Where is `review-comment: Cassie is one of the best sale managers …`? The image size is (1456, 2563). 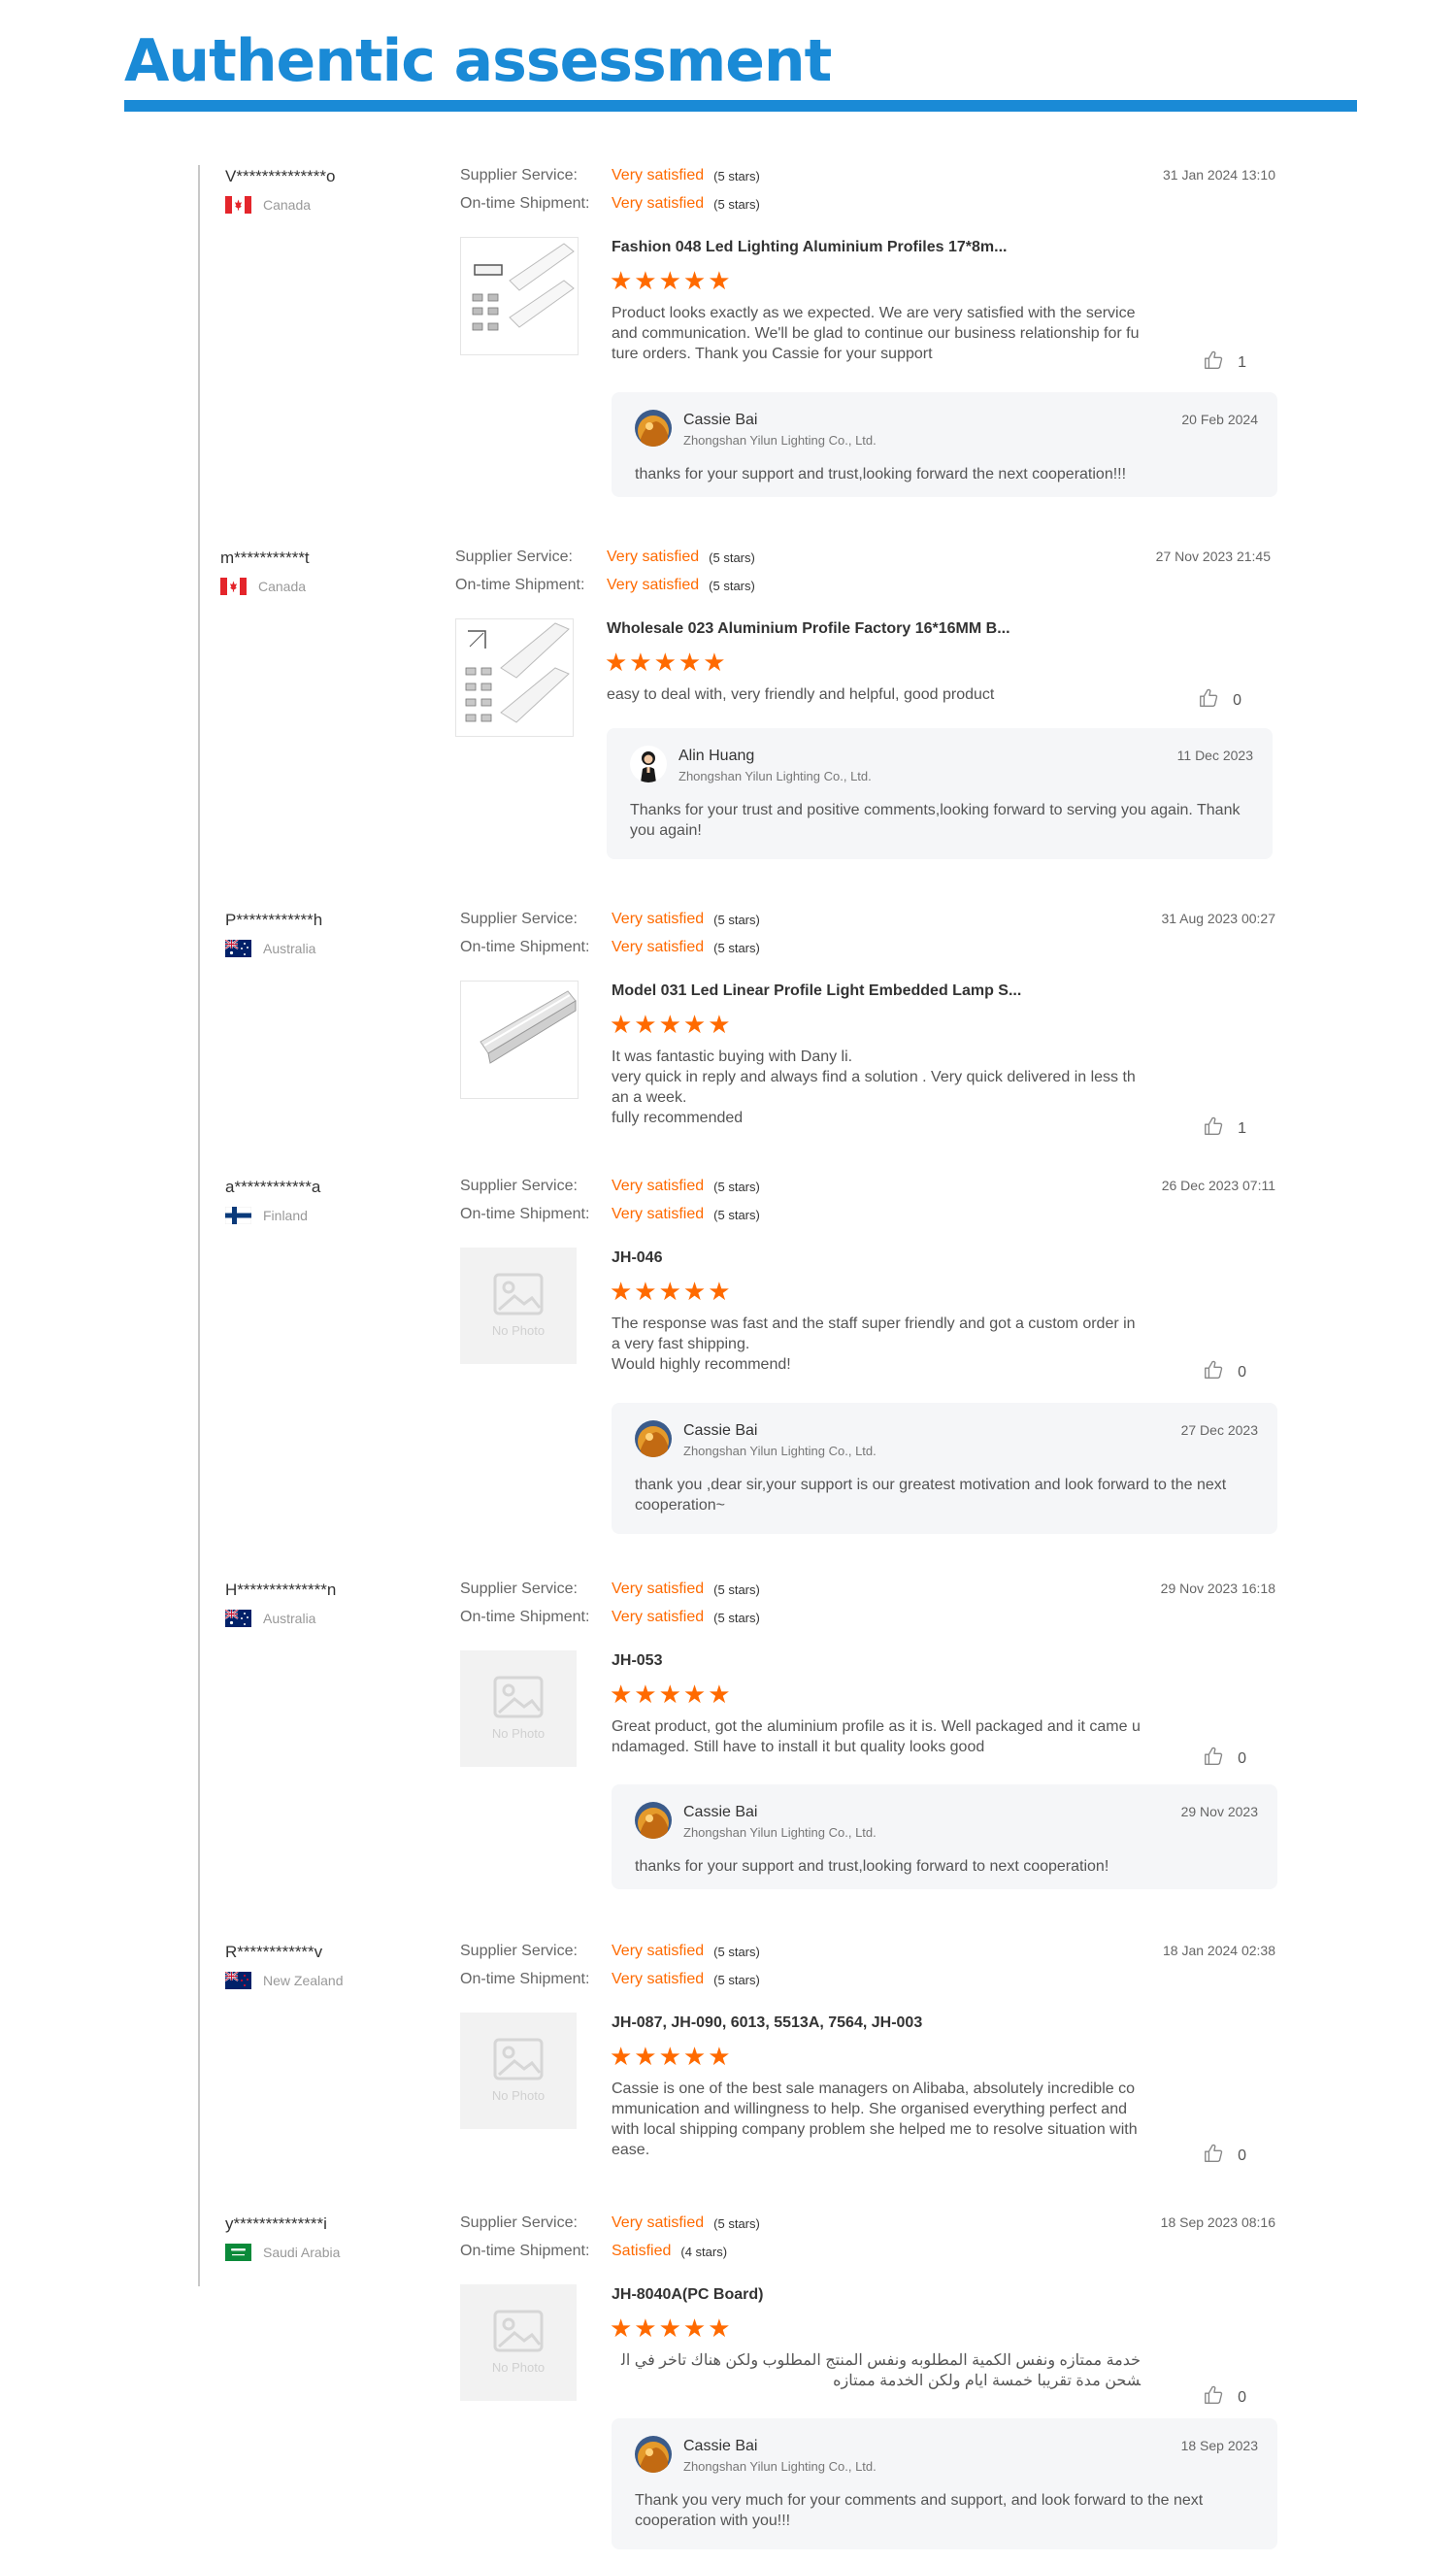
review-comment: Cassie is one of the best sale managers … is located at coordinates (875, 2119).